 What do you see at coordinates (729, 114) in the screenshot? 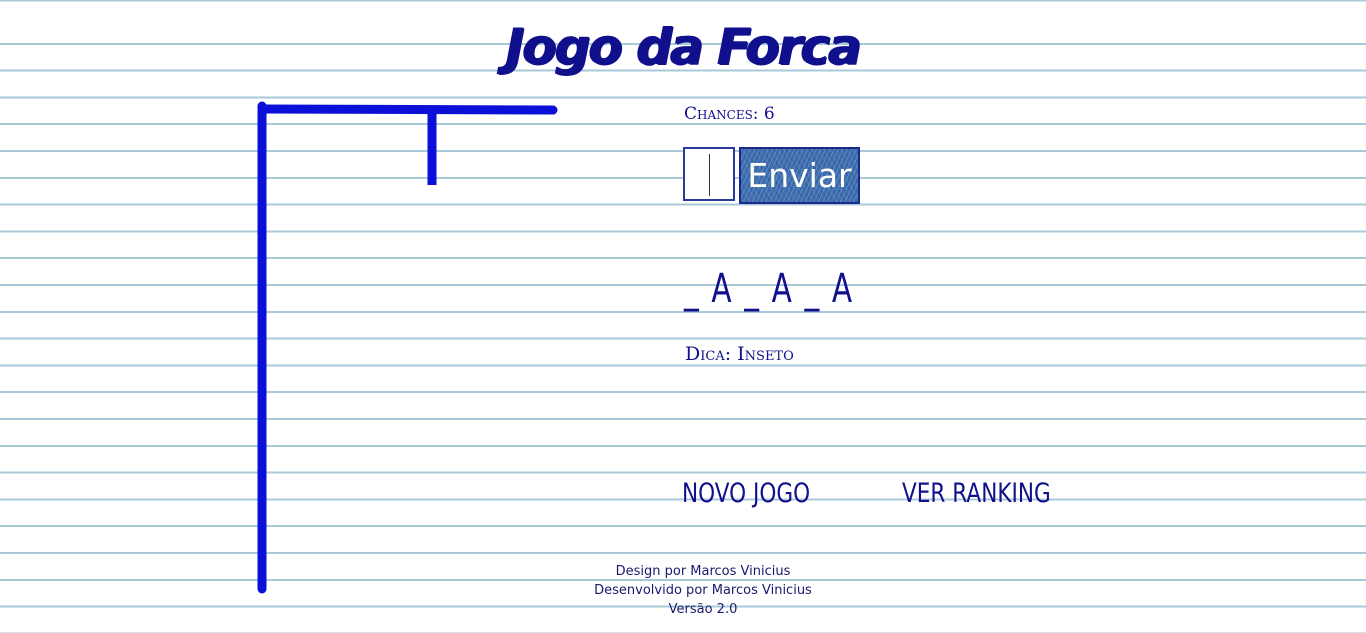
I see `chances-counter: Chances: 6` at bounding box center [729, 114].